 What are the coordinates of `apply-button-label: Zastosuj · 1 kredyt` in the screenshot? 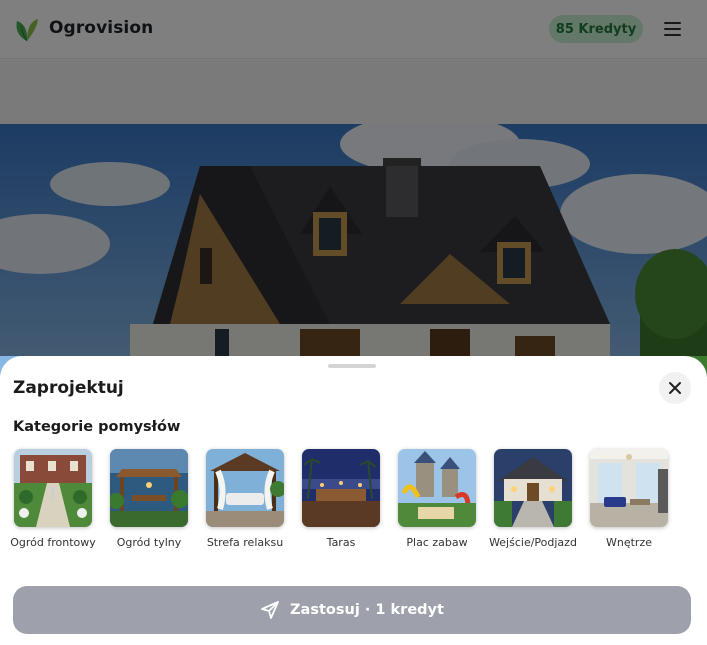 It's located at (367, 610).